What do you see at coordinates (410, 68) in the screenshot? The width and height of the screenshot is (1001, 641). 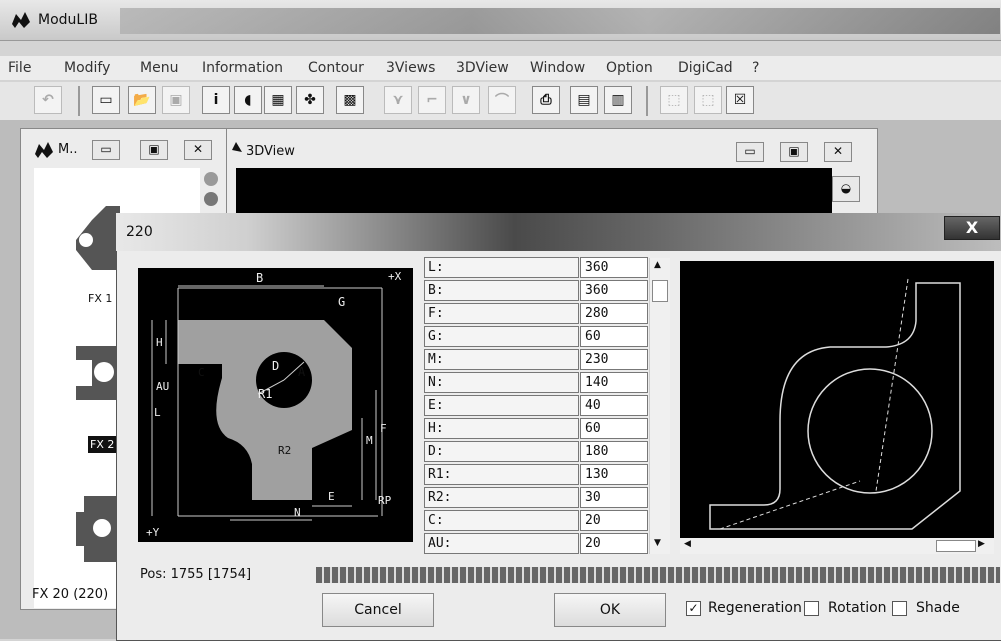 I see `menu-3views: 3Views` at bounding box center [410, 68].